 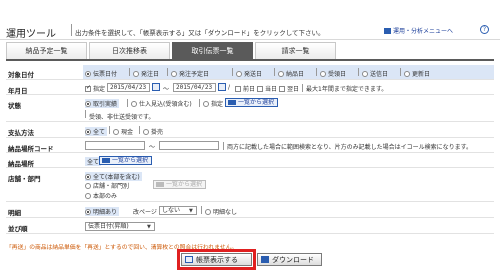 I want to click on label-vendor-code: 納品場所コード, so click(x=31, y=149).